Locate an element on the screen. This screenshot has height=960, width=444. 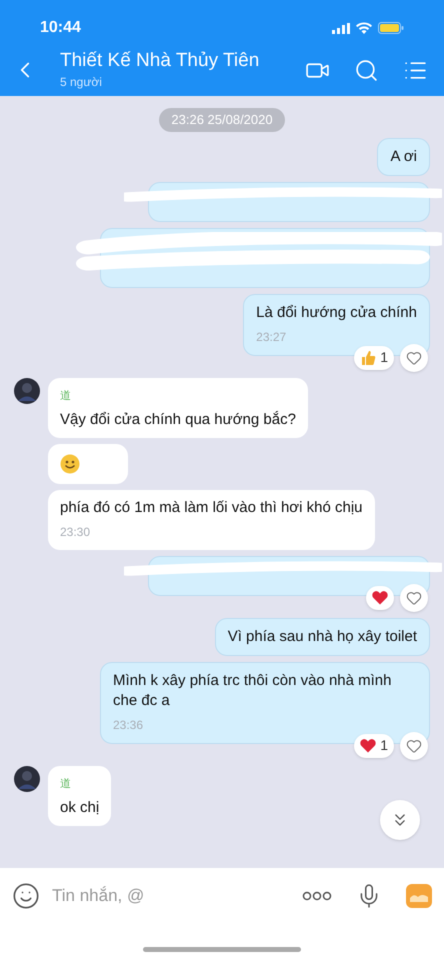
more-icon is located at coordinates (317, 896).